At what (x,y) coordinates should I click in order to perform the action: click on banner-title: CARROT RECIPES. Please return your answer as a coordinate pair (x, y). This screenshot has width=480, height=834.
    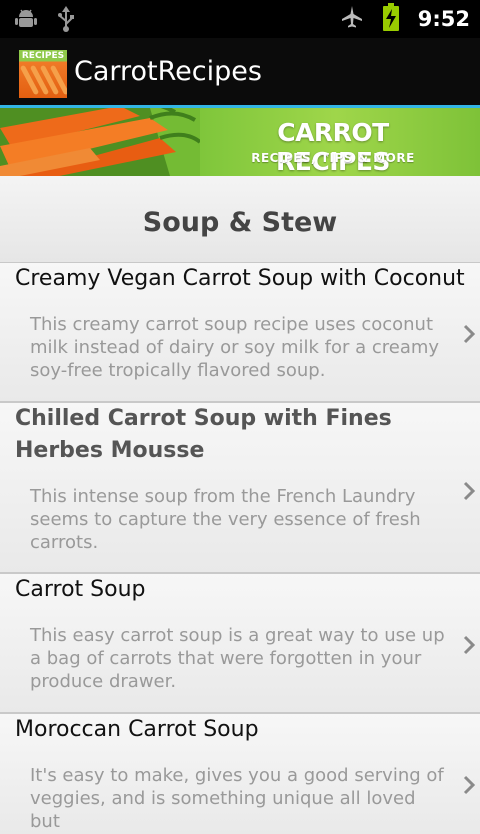
    Looking at the image, I should click on (333, 147).